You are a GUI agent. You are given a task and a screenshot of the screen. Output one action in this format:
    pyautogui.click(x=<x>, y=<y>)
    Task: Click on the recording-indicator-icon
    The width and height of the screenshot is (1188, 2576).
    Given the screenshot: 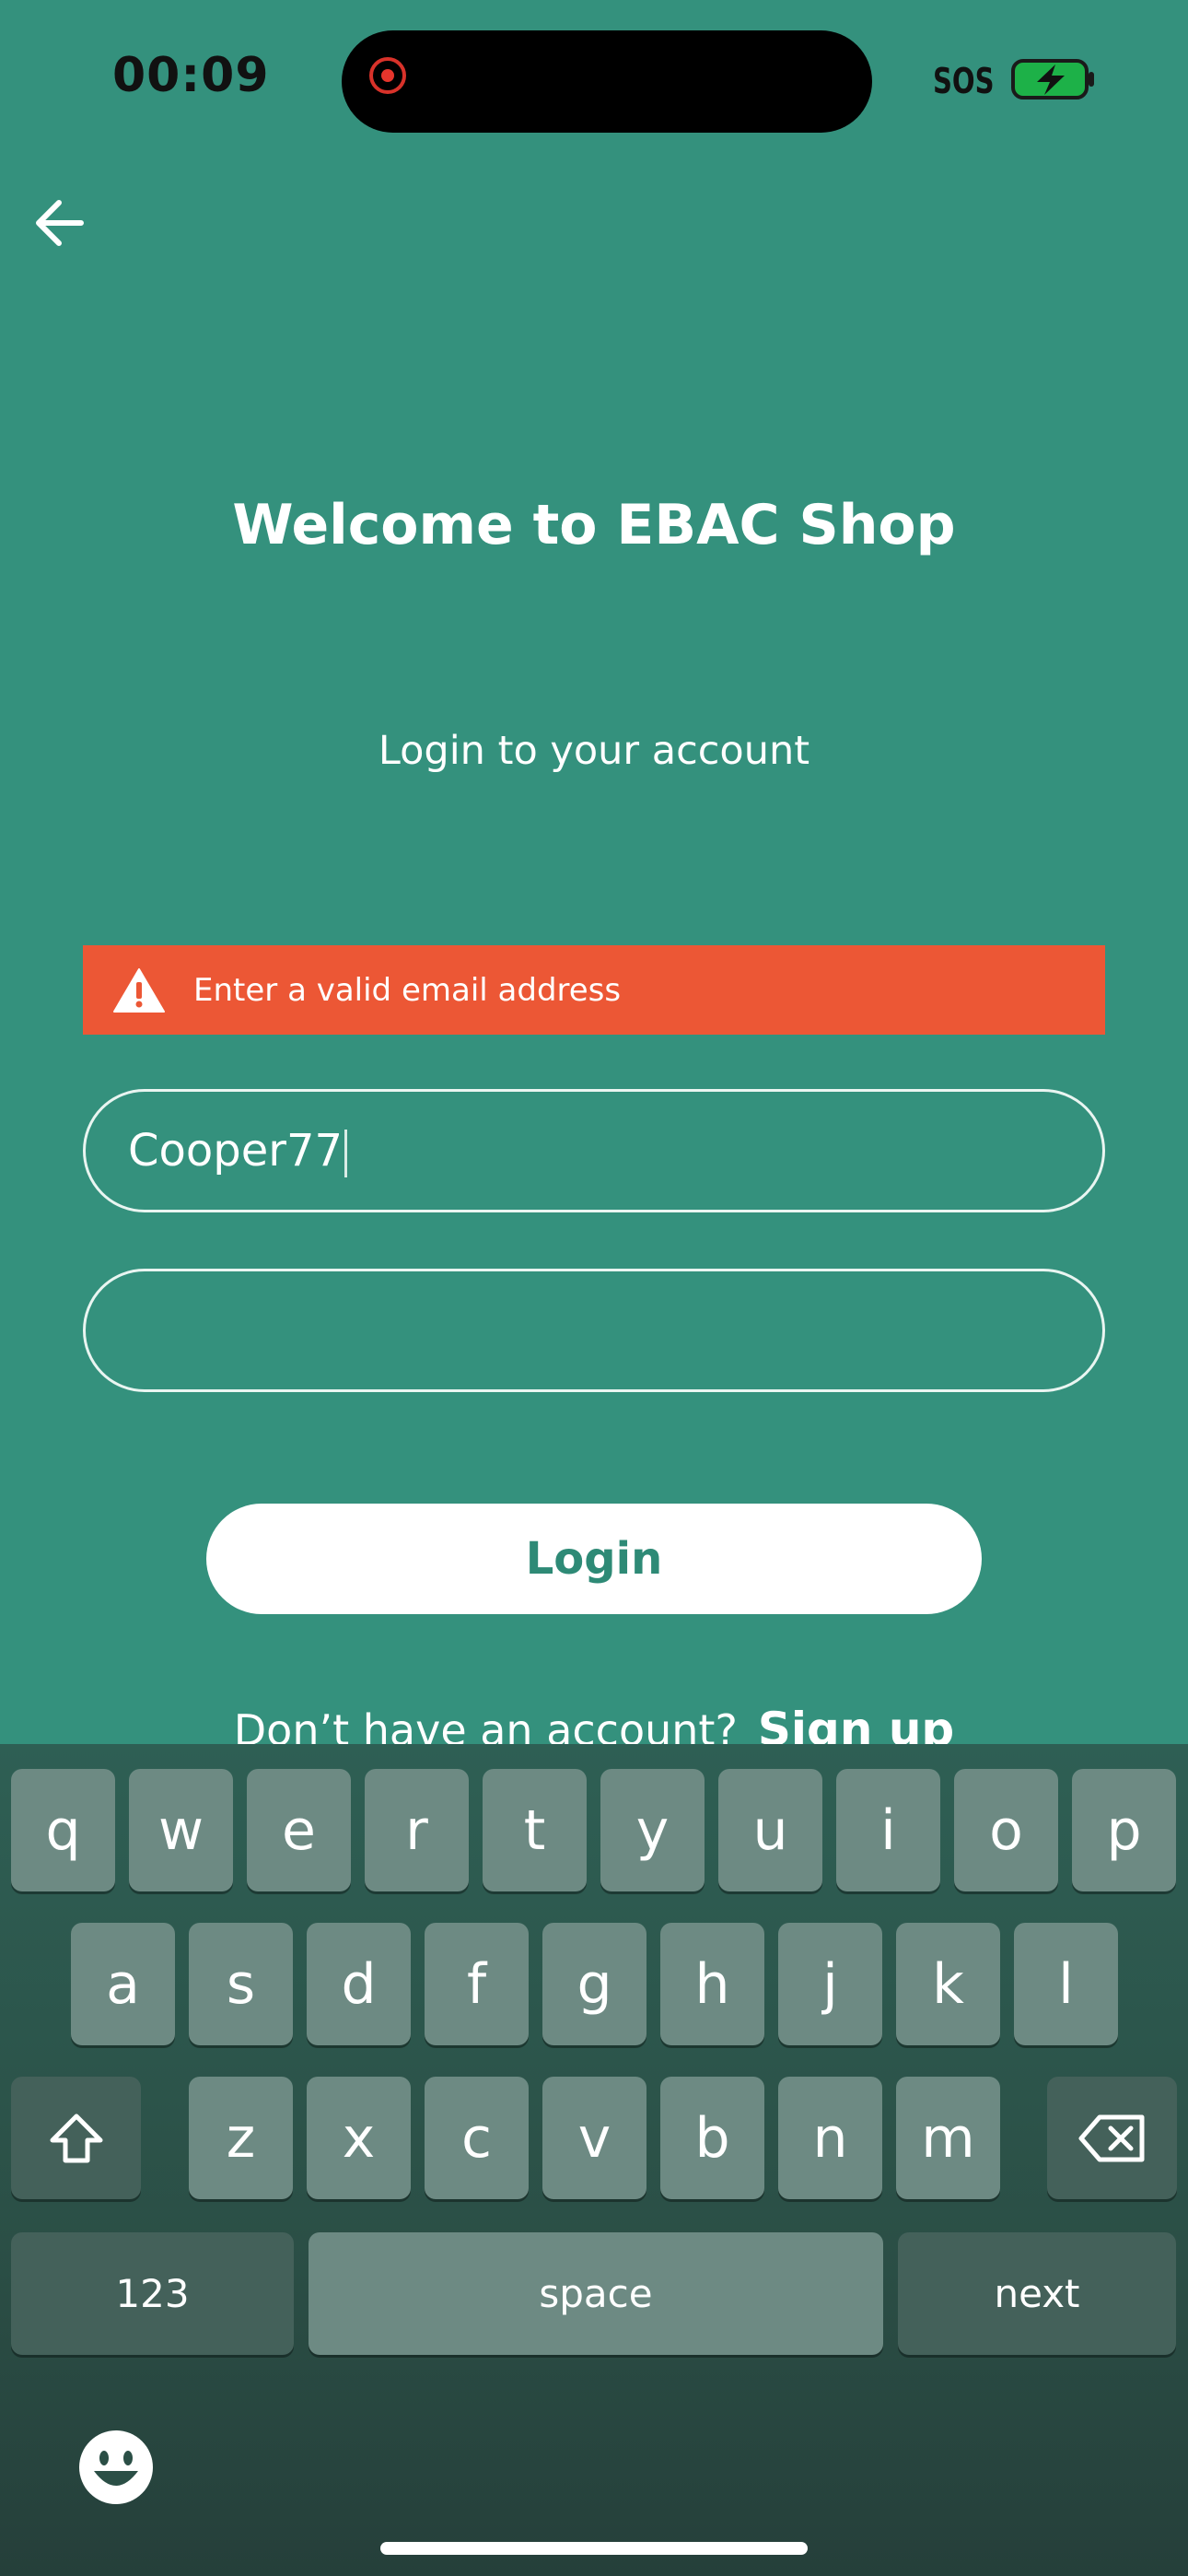 What is the action you would take?
    pyautogui.click(x=387, y=75)
    